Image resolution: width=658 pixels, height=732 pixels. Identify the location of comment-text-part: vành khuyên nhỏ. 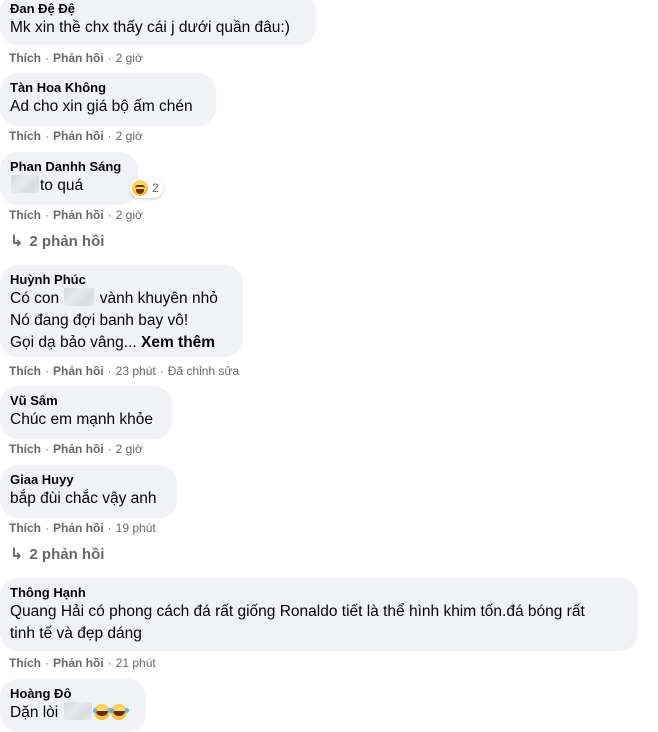
(158, 298).